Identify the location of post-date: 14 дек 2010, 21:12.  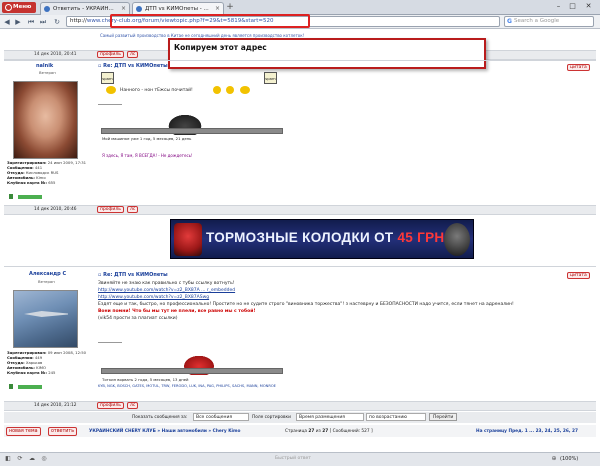
(55, 405).